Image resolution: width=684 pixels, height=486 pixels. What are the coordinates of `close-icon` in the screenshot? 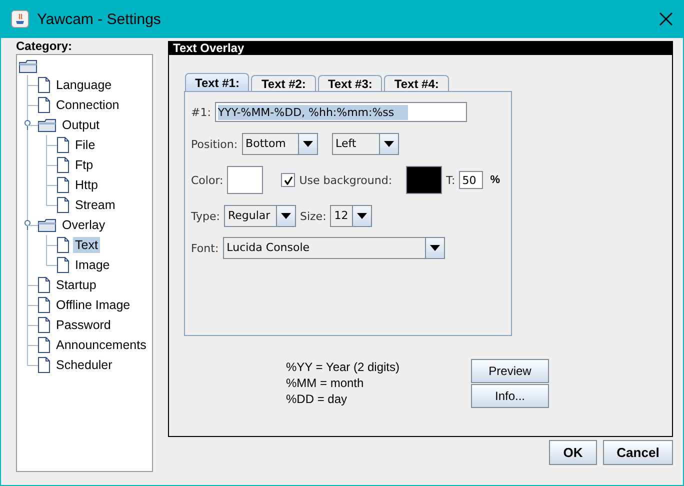 It's located at (666, 19).